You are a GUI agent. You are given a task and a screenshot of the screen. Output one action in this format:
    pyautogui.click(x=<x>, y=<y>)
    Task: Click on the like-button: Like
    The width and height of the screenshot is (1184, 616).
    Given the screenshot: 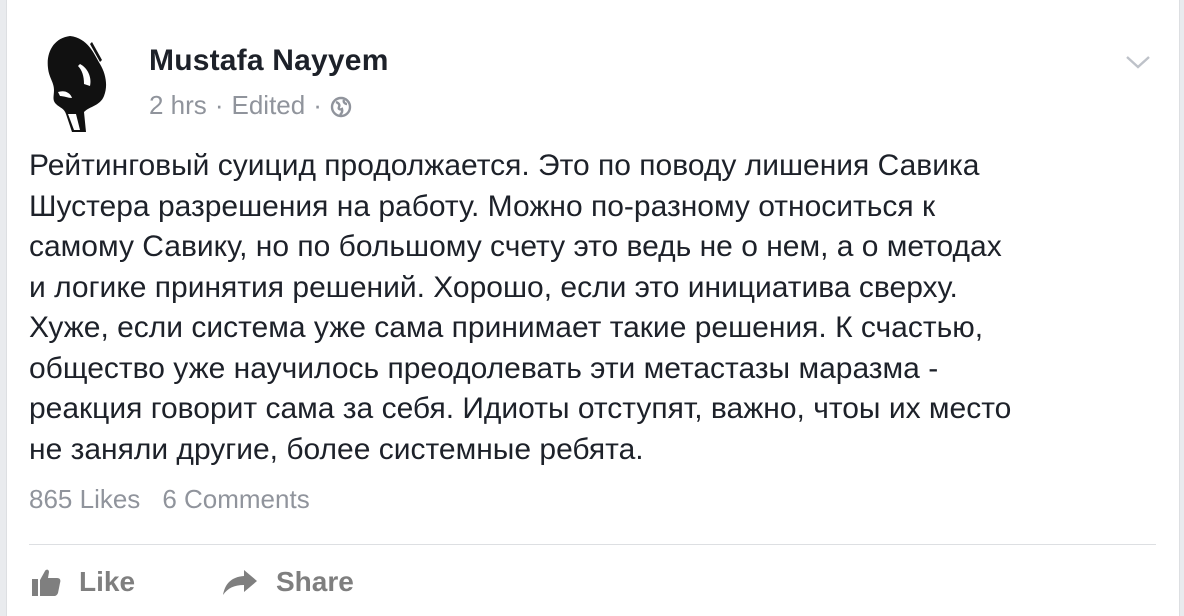 What is the action you would take?
    pyautogui.click(x=83, y=582)
    